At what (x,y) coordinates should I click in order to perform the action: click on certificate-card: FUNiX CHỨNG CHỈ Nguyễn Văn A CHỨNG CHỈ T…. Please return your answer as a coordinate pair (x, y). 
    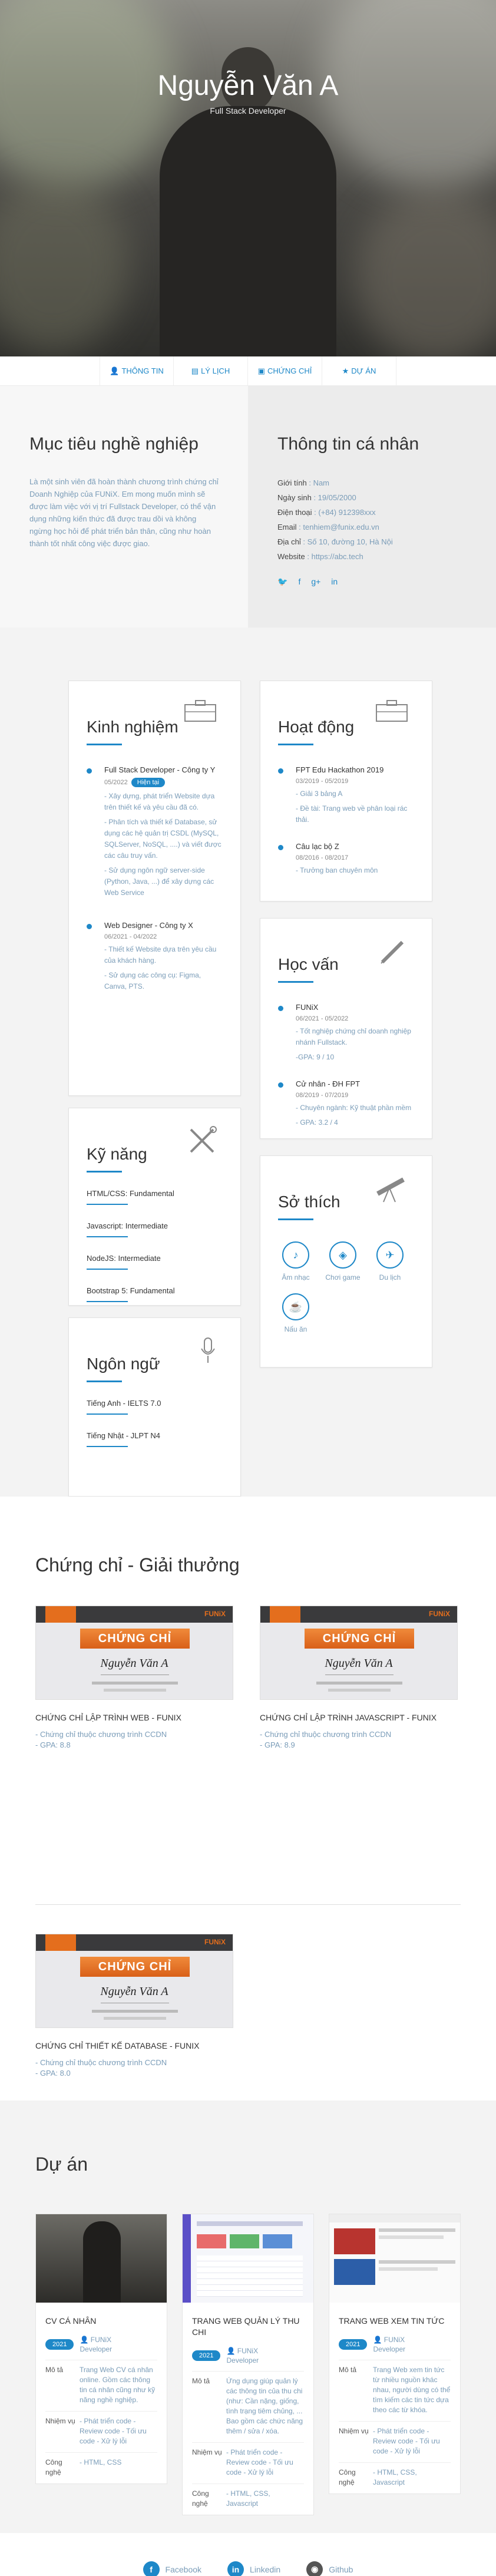
    Looking at the image, I should click on (134, 2006).